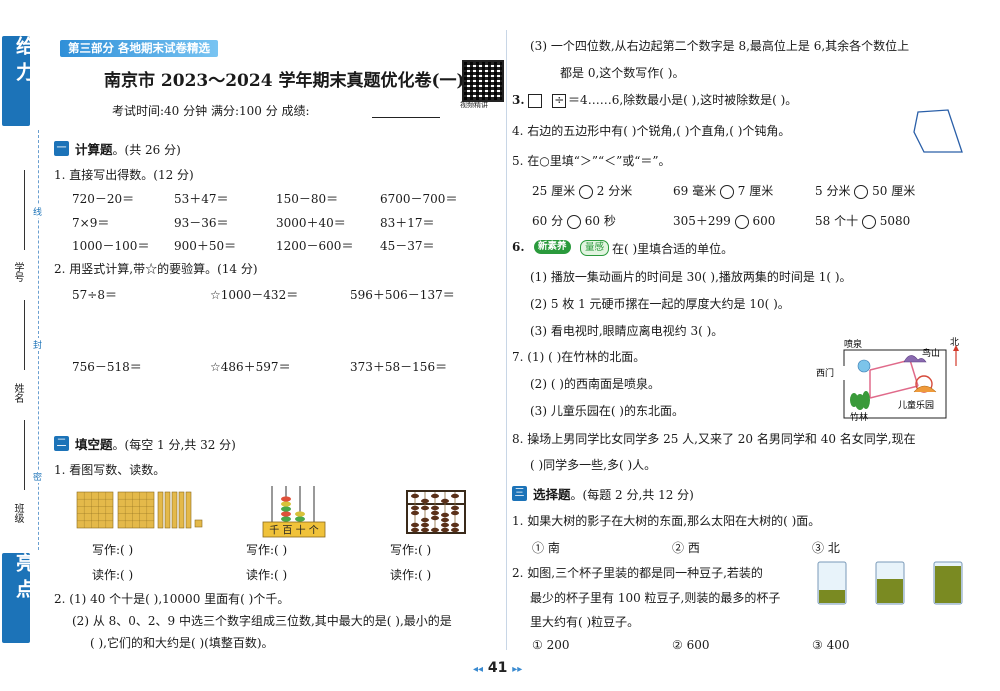 This screenshot has height=691, width=1000. I want to click on map-label-penquan: 喷泉, so click(853, 344).